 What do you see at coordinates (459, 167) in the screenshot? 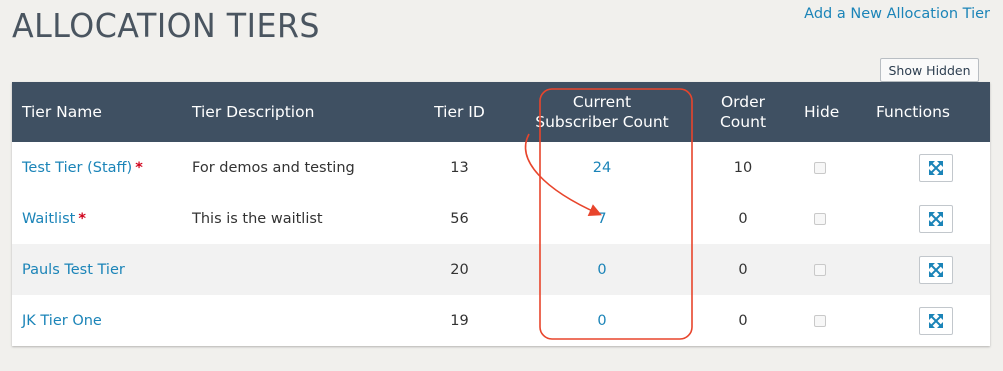
I see `tier-id-cell: 13` at bounding box center [459, 167].